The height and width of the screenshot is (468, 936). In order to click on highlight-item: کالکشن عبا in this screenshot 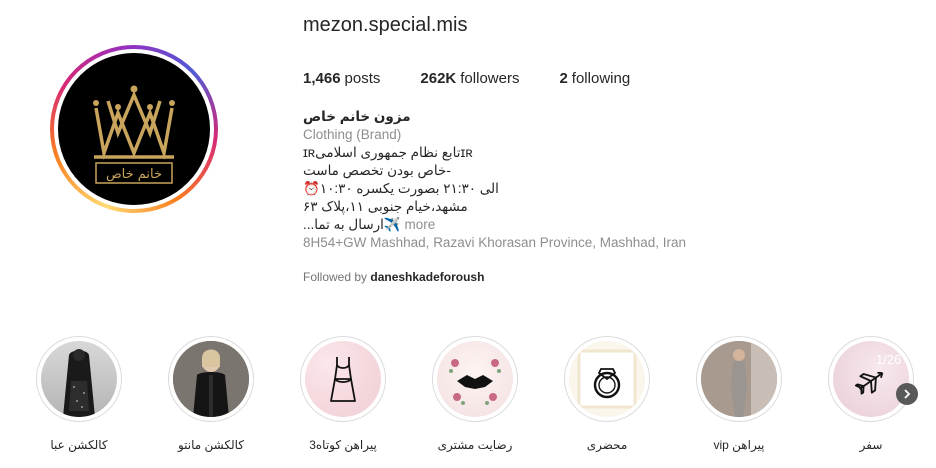, I will do `click(79, 394)`.